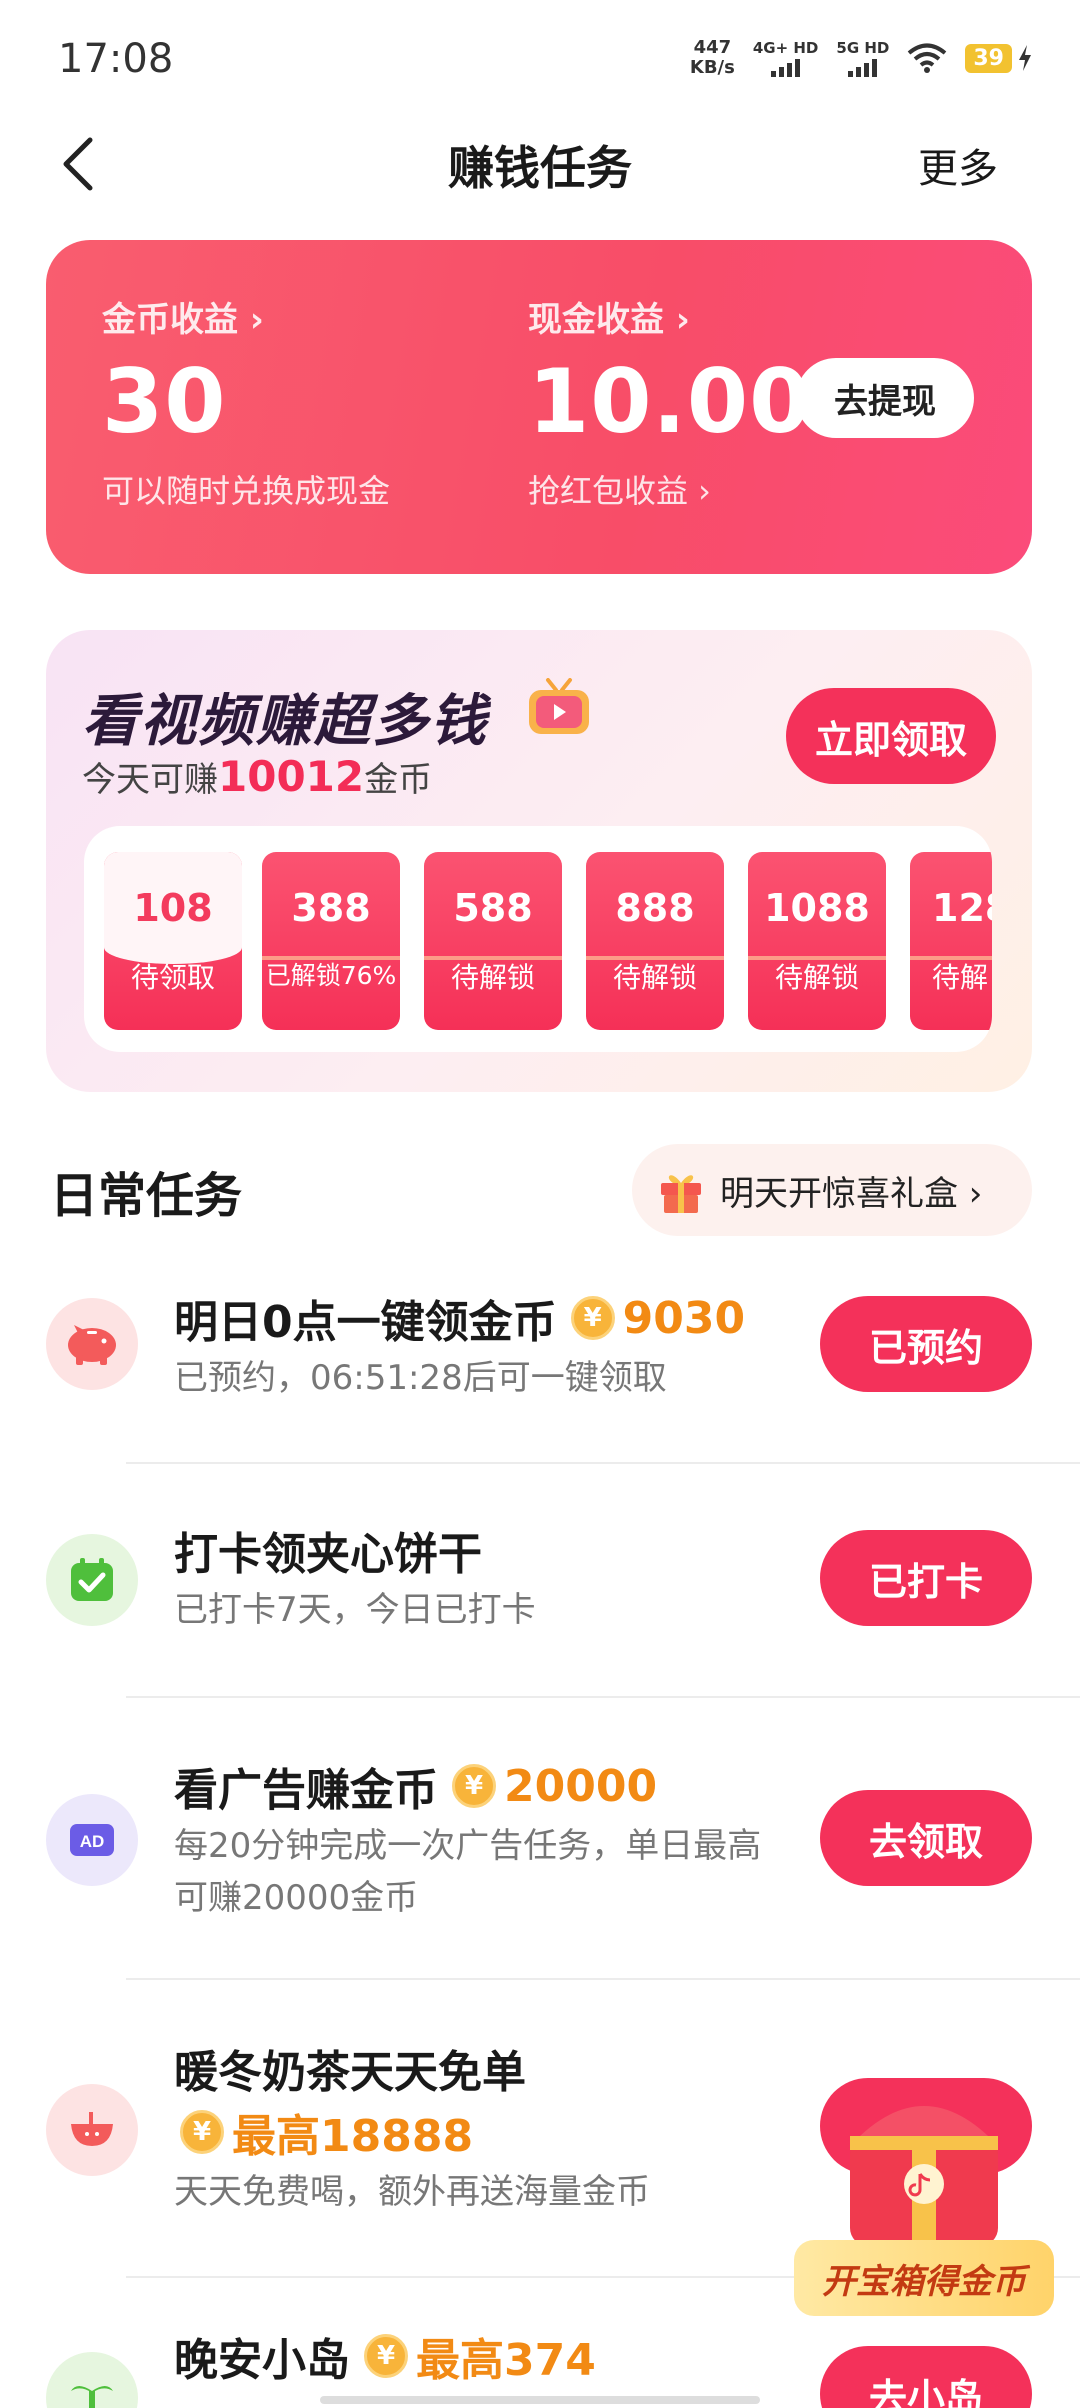  Describe the element at coordinates (832, 1190) in the screenshot. I see `surprise-gift-button: 明天开惊喜礼盒 ›` at that location.